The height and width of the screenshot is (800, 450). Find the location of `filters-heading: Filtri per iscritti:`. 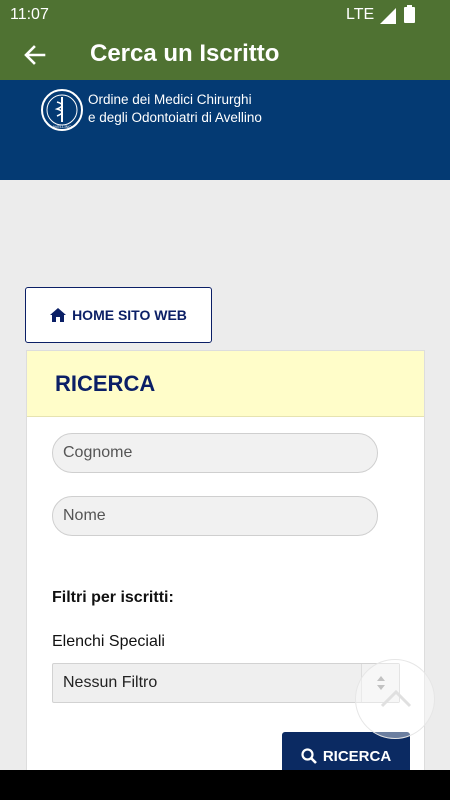

filters-heading: Filtri per iscritti: is located at coordinates (113, 597).